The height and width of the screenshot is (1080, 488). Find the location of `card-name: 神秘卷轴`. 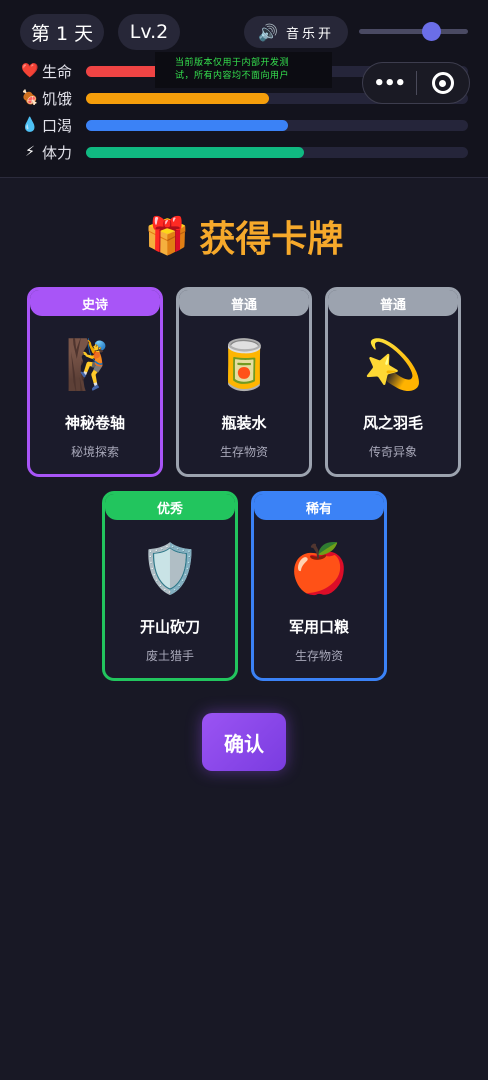

card-name: 神秘卷轴 is located at coordinates (94, 423).